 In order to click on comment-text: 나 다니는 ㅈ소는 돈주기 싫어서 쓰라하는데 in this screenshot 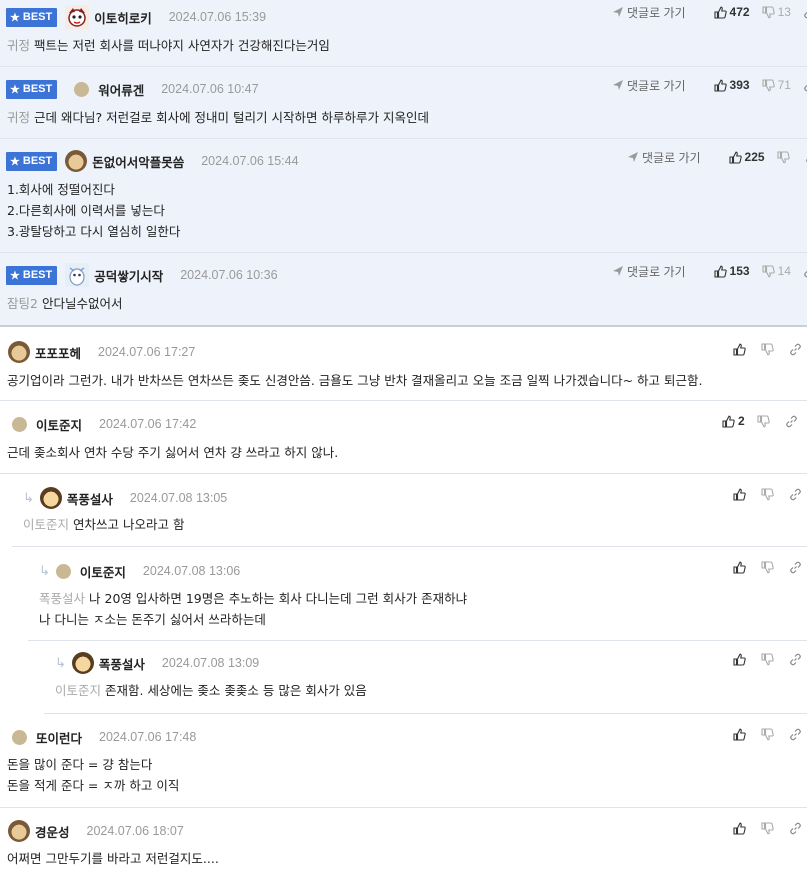, I will do `click(152, 619)`.